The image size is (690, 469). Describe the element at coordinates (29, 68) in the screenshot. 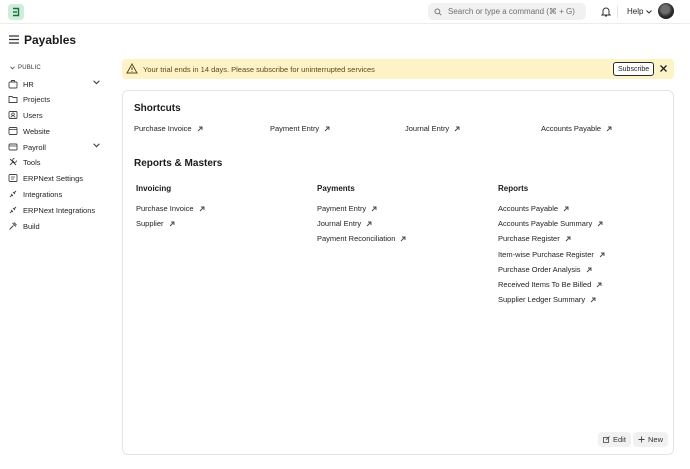

I see `sidebar-section-label: PUBLIC` at that location.